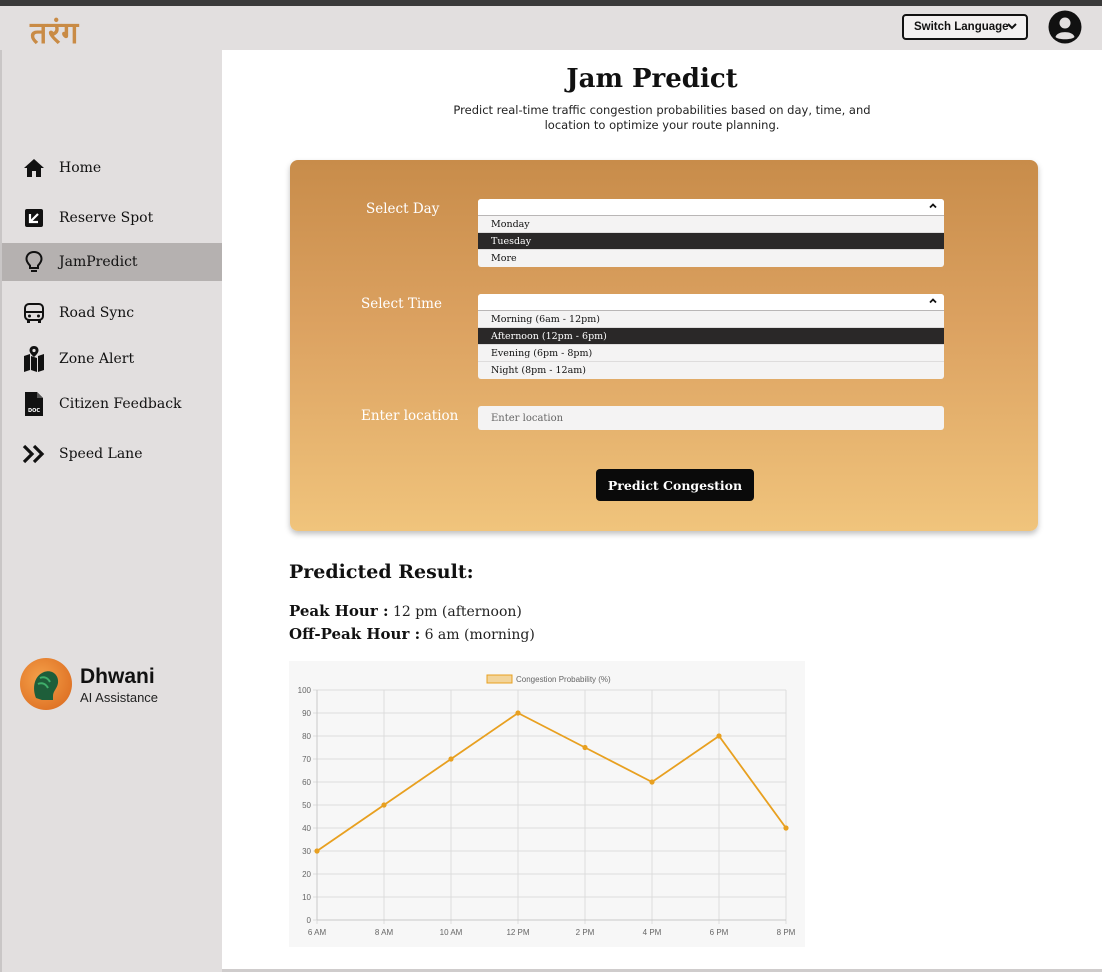 The height and width of the screenshot is (972, 1102). Describe the element at coordinates (711, 224) in the screenshot. I see `day-option-monday: Monday` at that location.